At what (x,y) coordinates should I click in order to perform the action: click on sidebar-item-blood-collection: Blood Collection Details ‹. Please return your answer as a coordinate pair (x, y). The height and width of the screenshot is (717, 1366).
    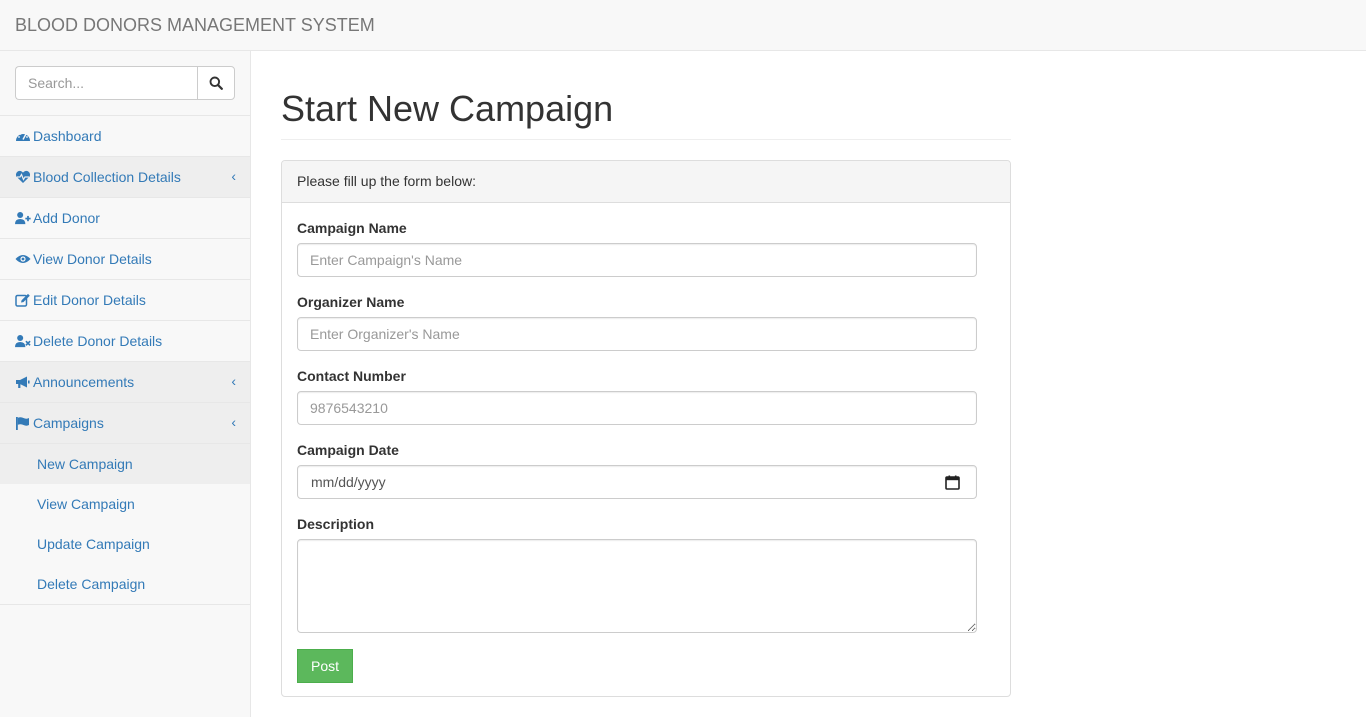
    Looking at the image, I should click on (125, 177).